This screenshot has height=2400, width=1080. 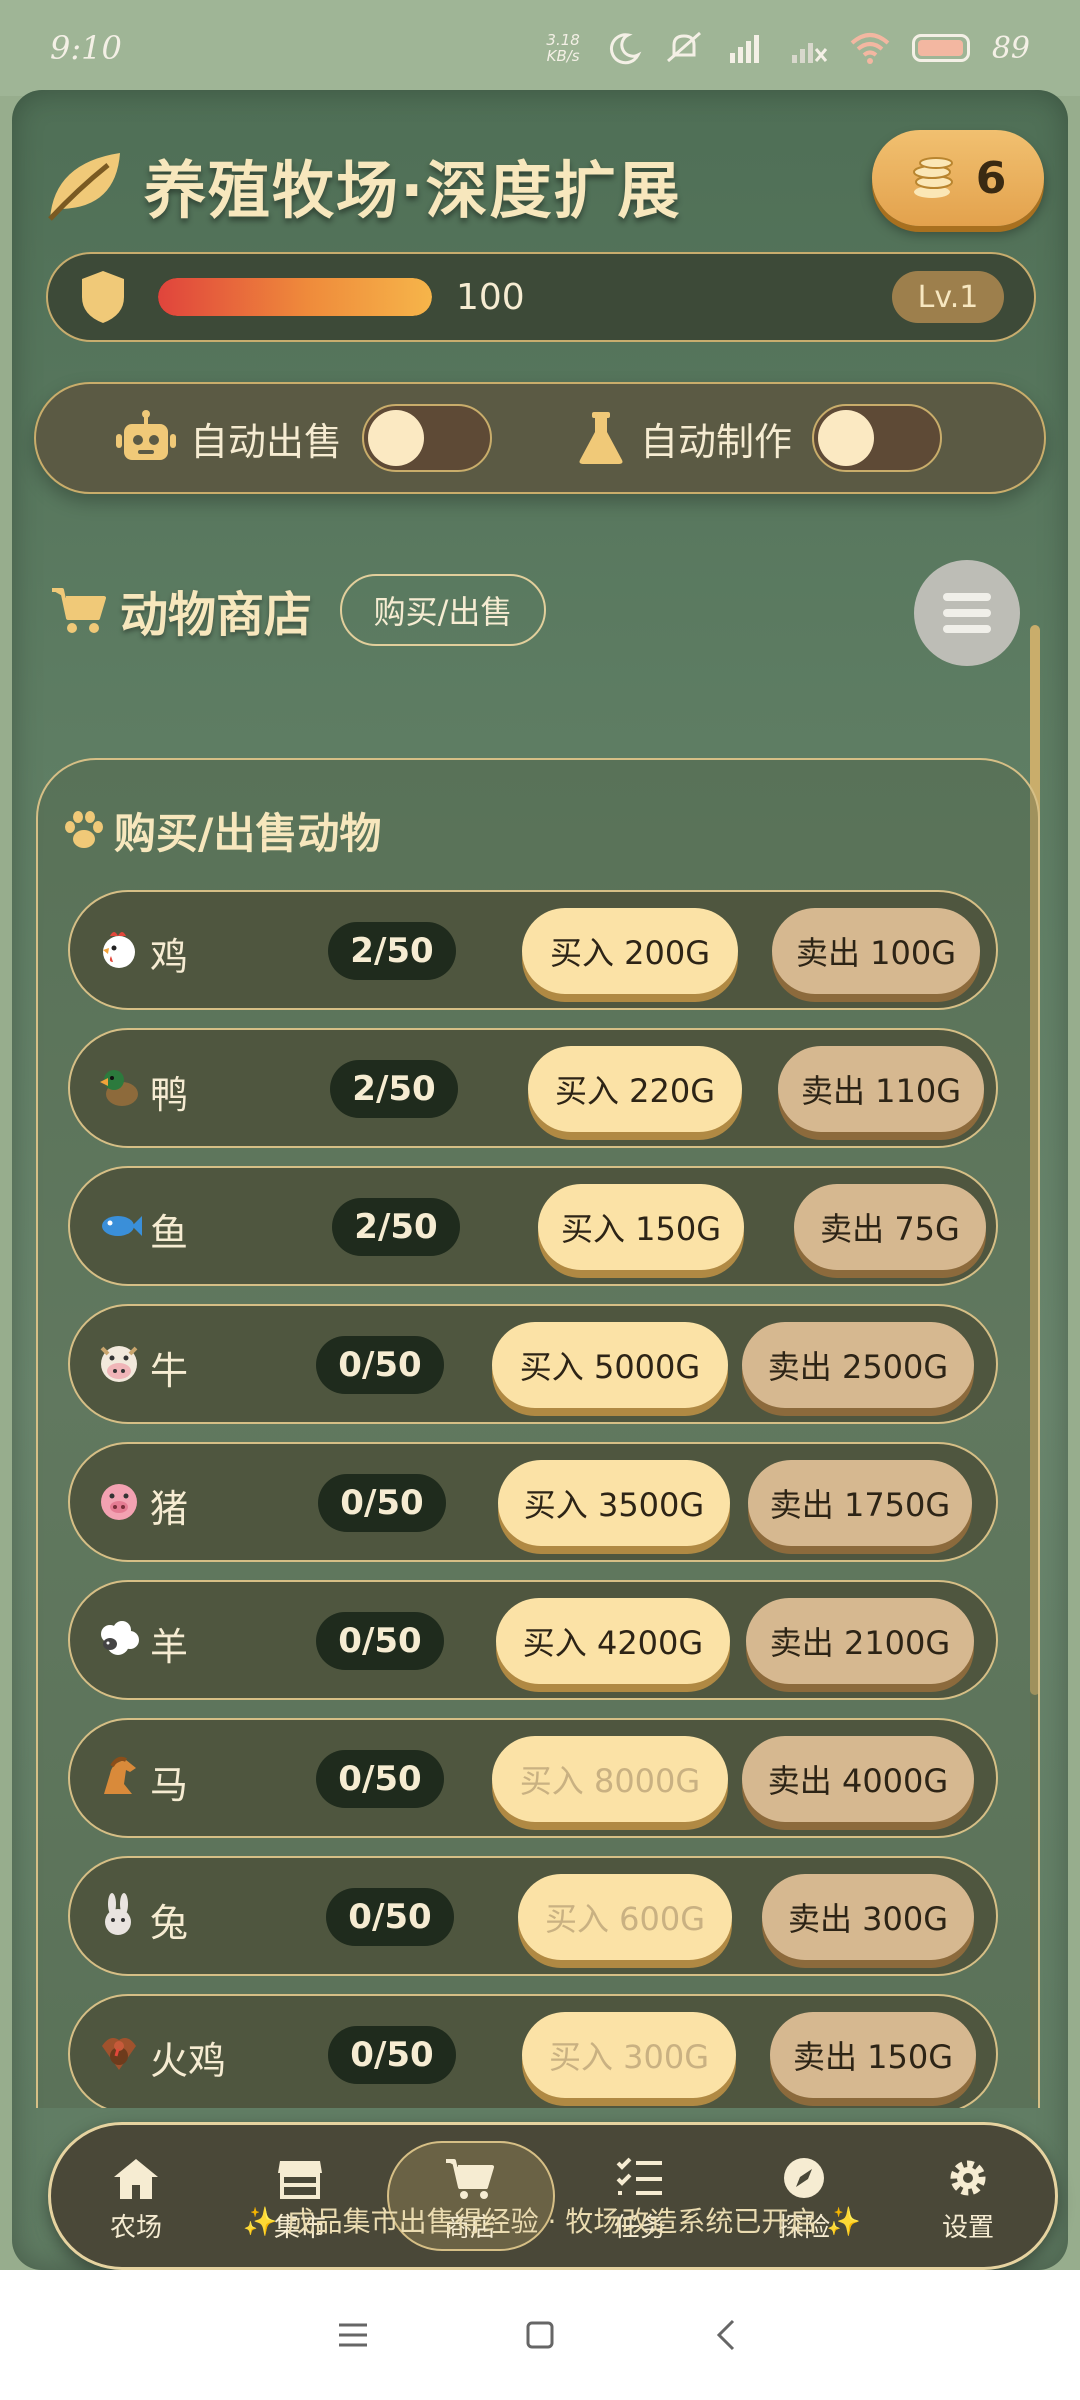 What do you see at coordinates (860, 1641) in the screenshot?
I see `sell-button: 卖出 2100G` at bounding box center [860, 1641].